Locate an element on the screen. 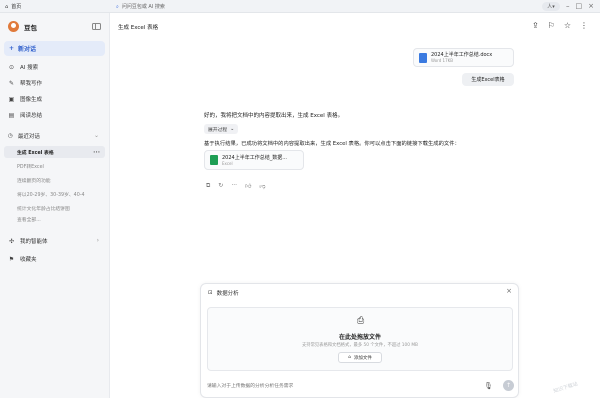  sidebar-item-ai-search: ⊙ AI 搜索 is located at coordinates (54, 67).